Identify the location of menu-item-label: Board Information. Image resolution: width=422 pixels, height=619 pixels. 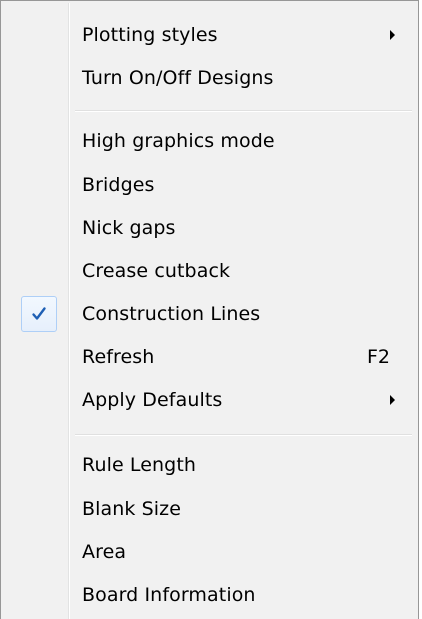
(169, 595).